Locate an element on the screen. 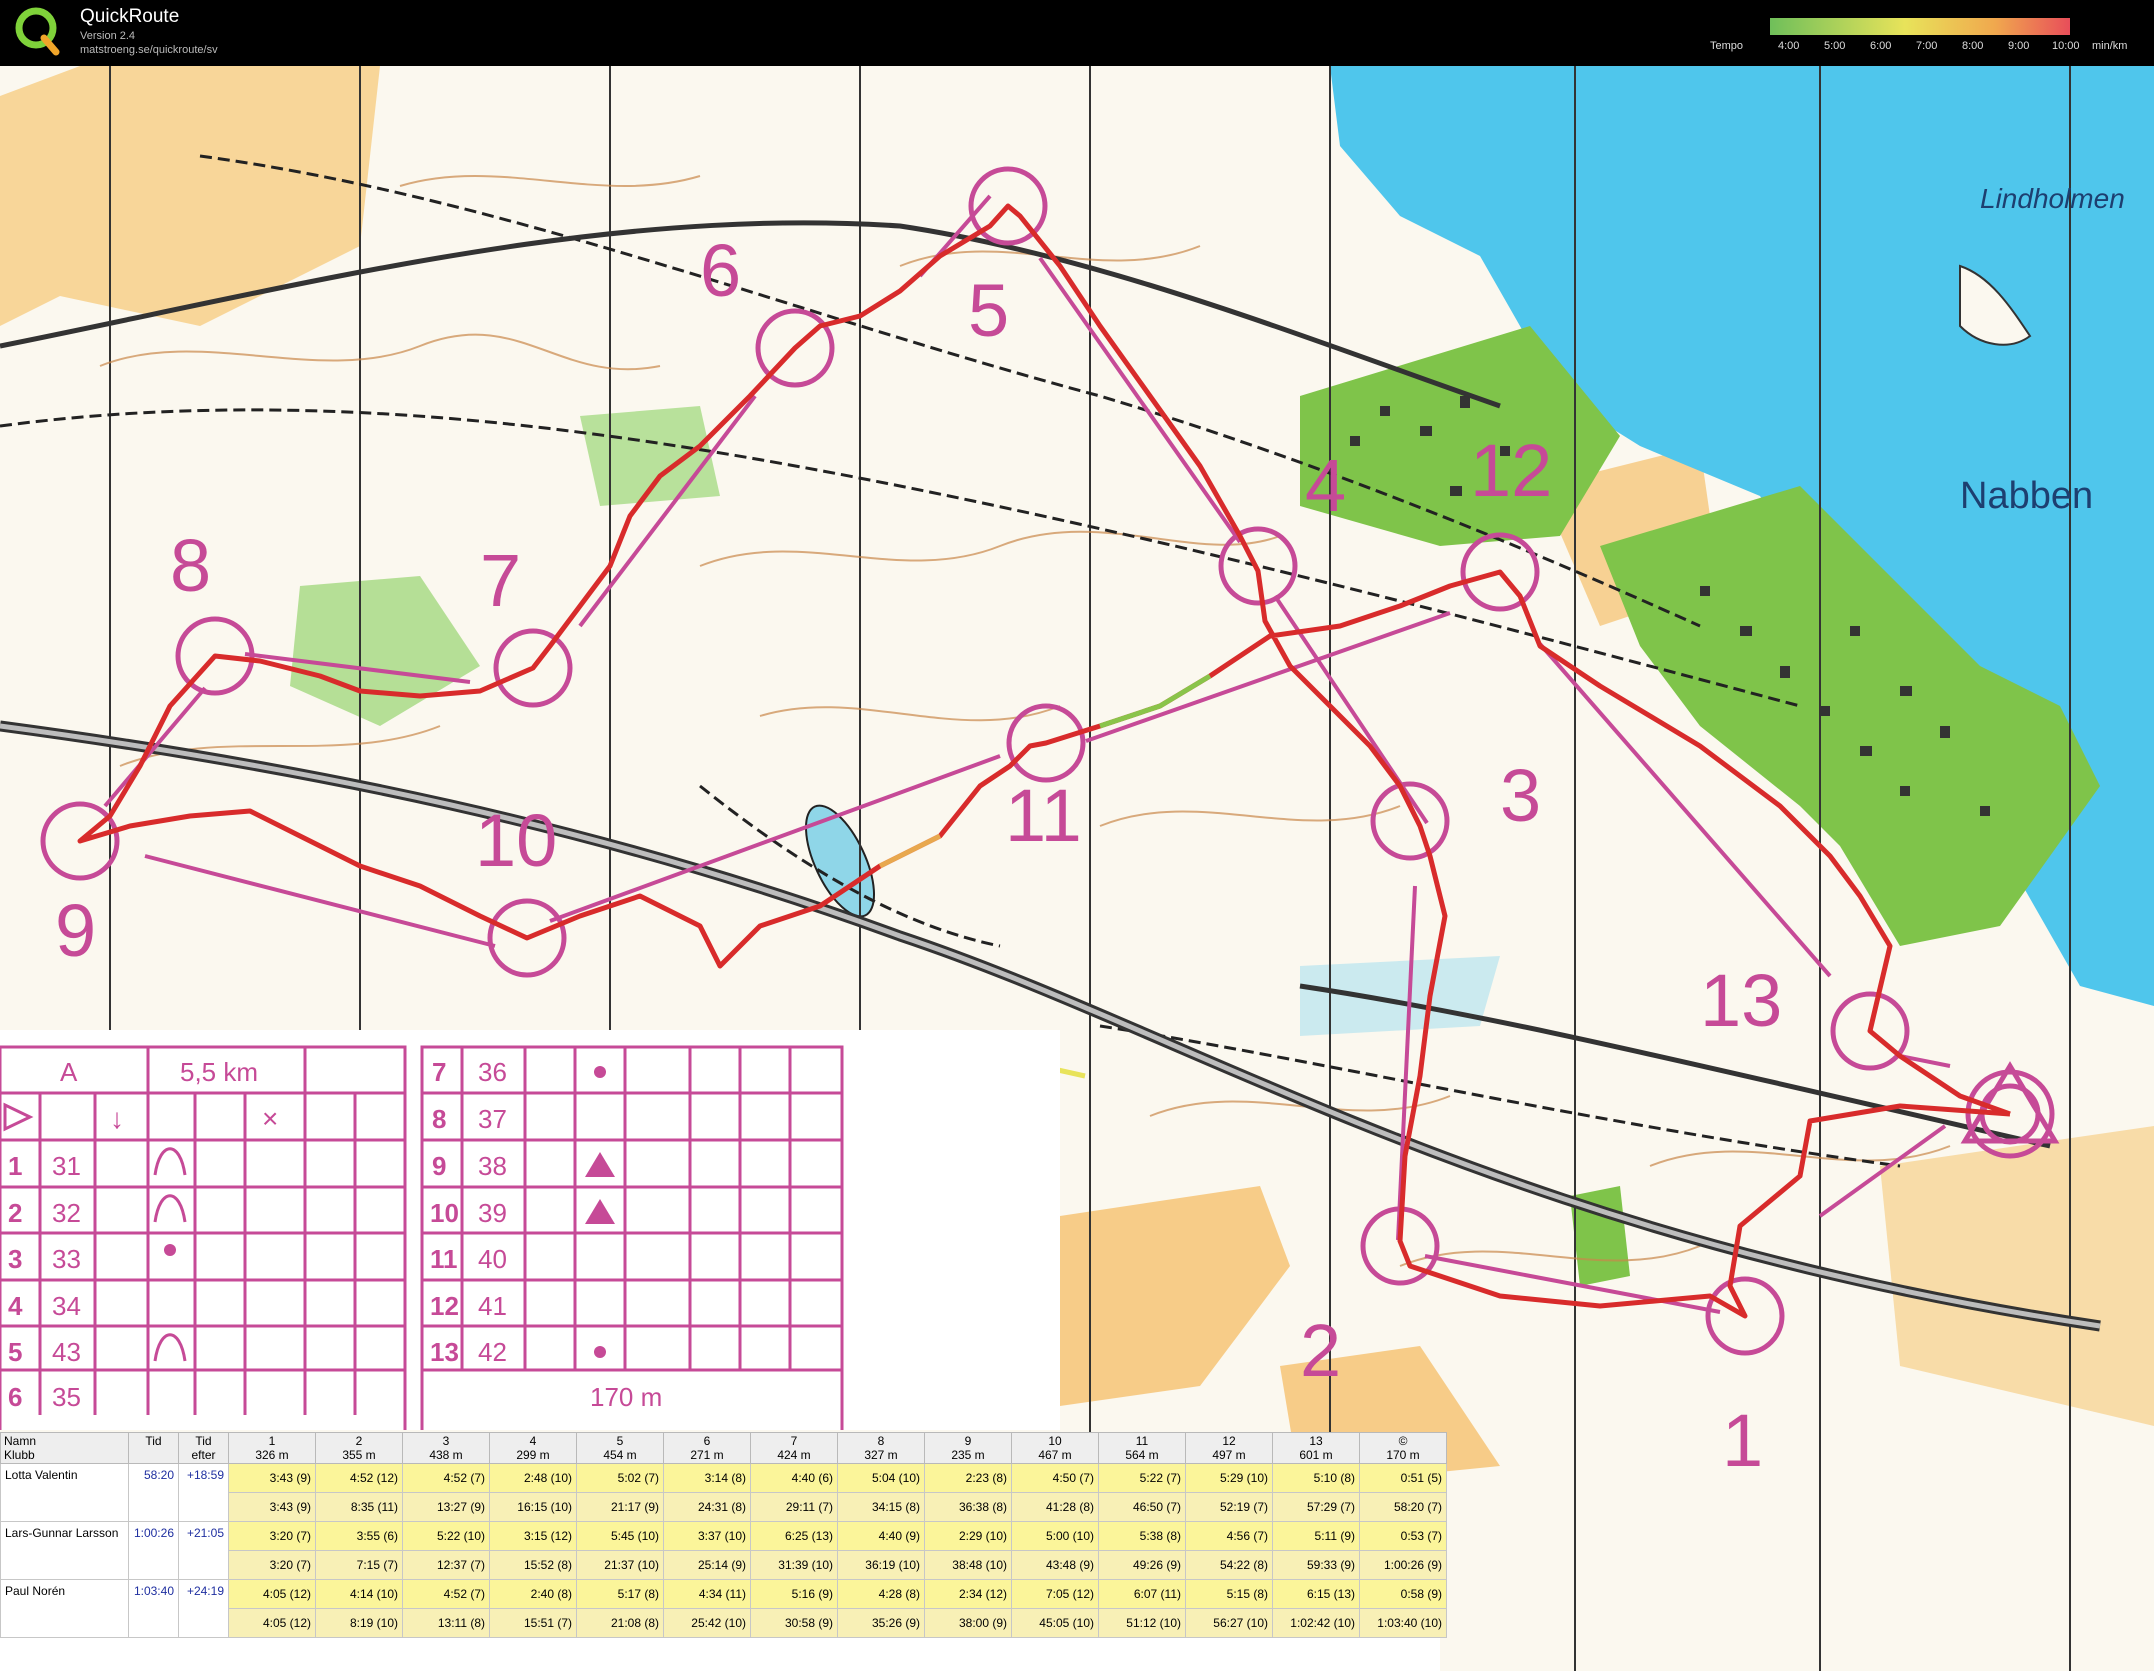 This screenshot has width=2154, height=1671. runner-behind: +24:19 is located at coordinates (203, 1608).